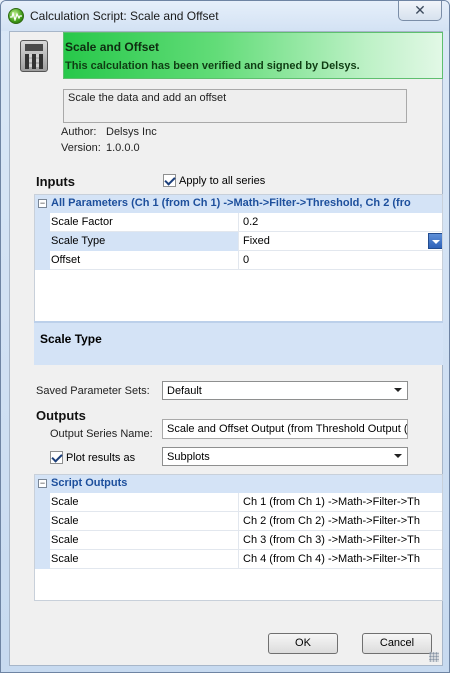 Image resolution: width=450 pixels, height=673 pixels. What do you see at coordinates (238, 343) in the screenshot?
I see `parameter-help-panel: Scale Type` at bounding box center [238, 343].